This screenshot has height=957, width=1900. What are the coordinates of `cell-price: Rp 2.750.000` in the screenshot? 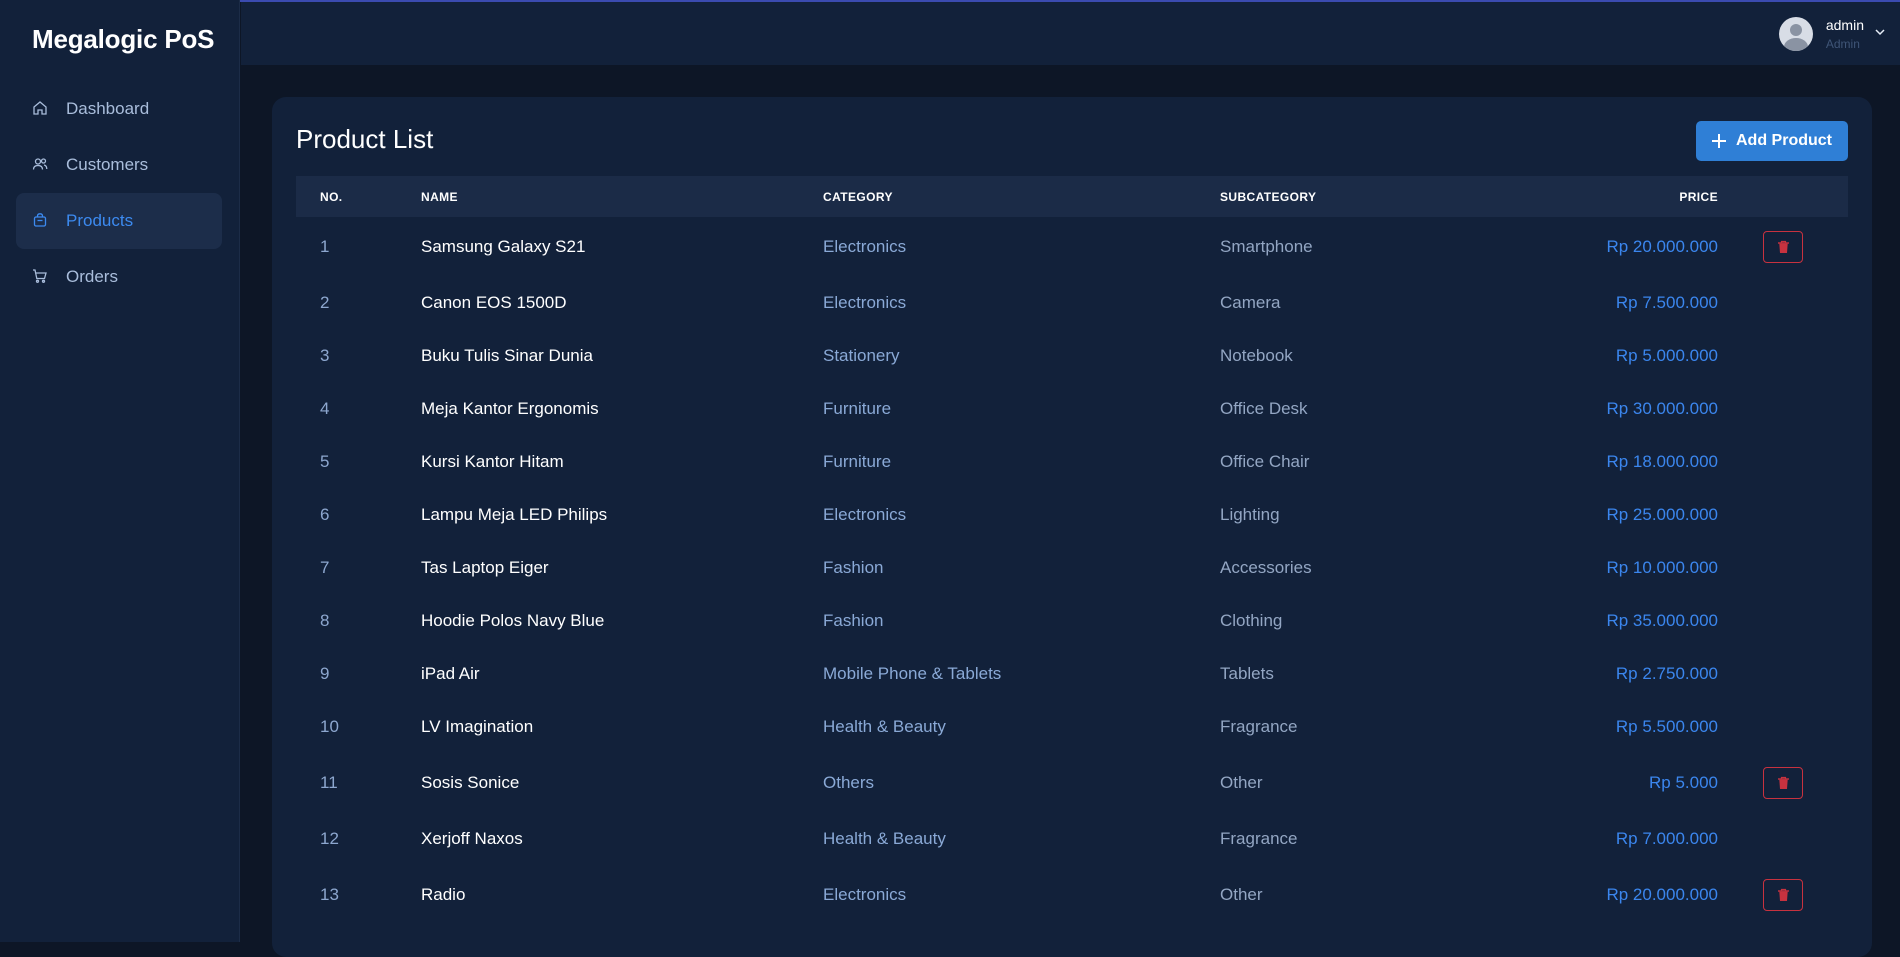 It's located at (1666, 673).